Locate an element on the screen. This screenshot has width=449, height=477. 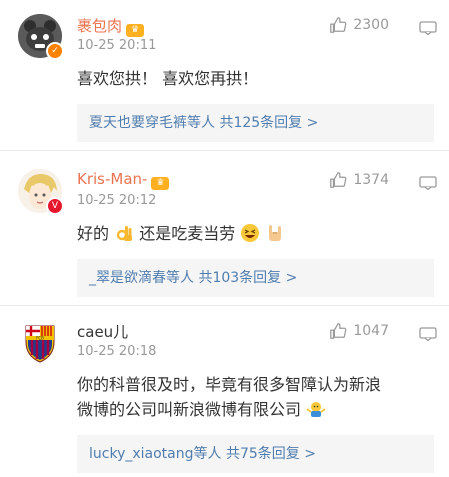
comment-text: 喜欢您拱！ 喜欢您再拱！ is located at coordinates (168, 78).